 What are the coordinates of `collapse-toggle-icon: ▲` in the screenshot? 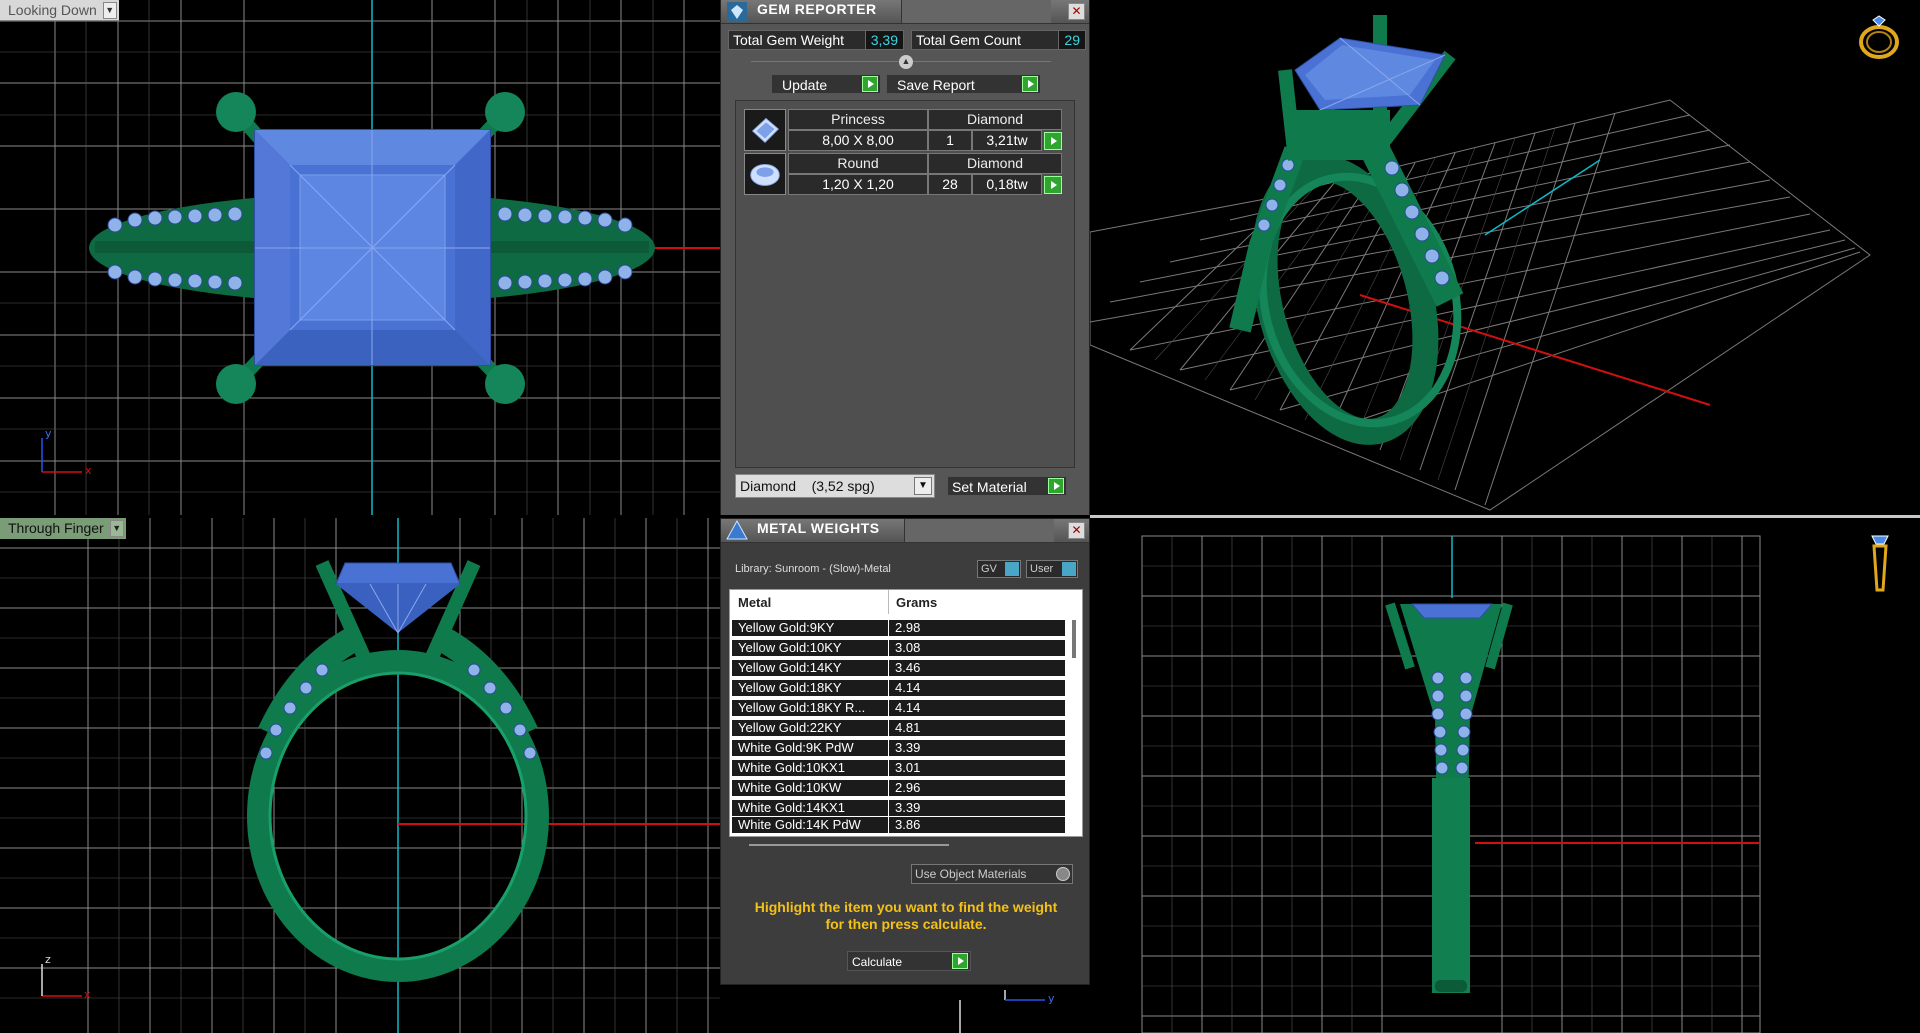 It's located at (906, 62).